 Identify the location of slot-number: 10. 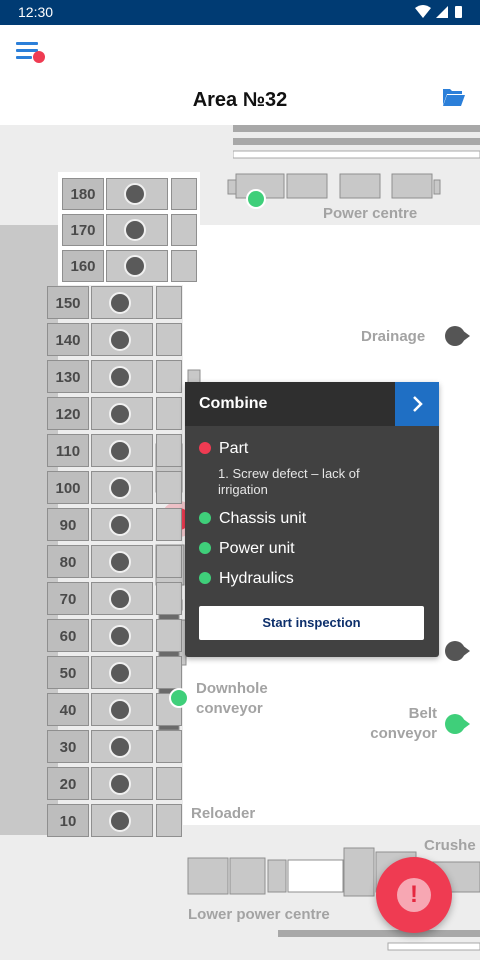
(68, 820).